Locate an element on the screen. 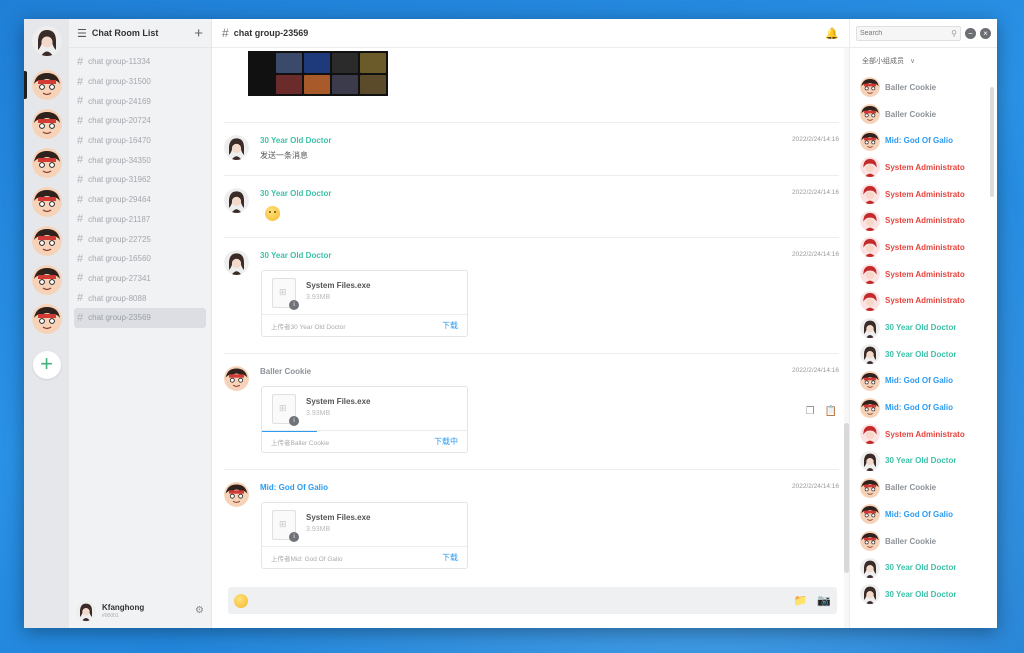 The image size is (1024, 653). message-sender: Baller Cookie is located at coordinates (285, 371).